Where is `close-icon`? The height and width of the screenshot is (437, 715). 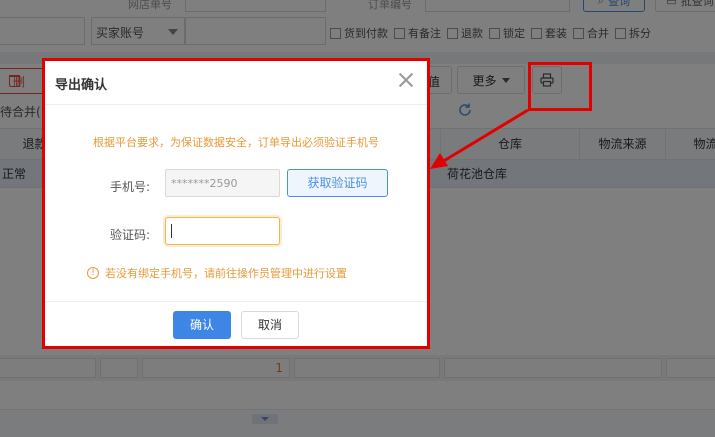 close-icon is located at coordinates (406, 80).